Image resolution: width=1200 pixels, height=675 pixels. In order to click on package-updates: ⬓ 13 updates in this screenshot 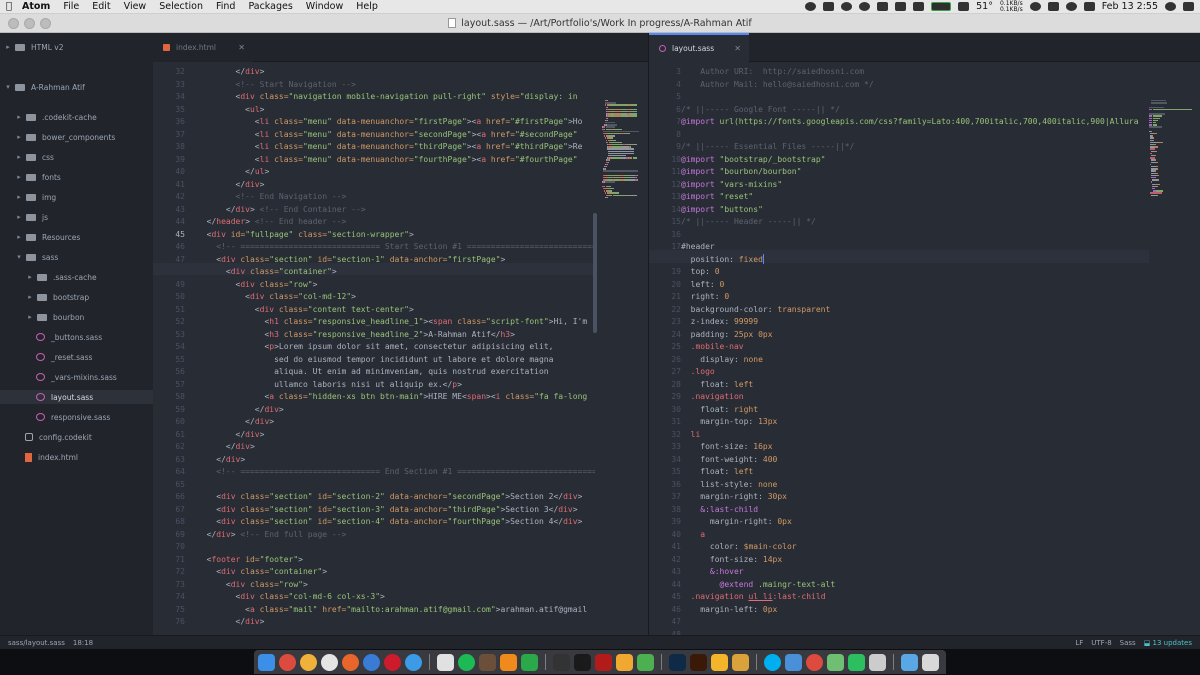, I will do `click(1168, 643)`.